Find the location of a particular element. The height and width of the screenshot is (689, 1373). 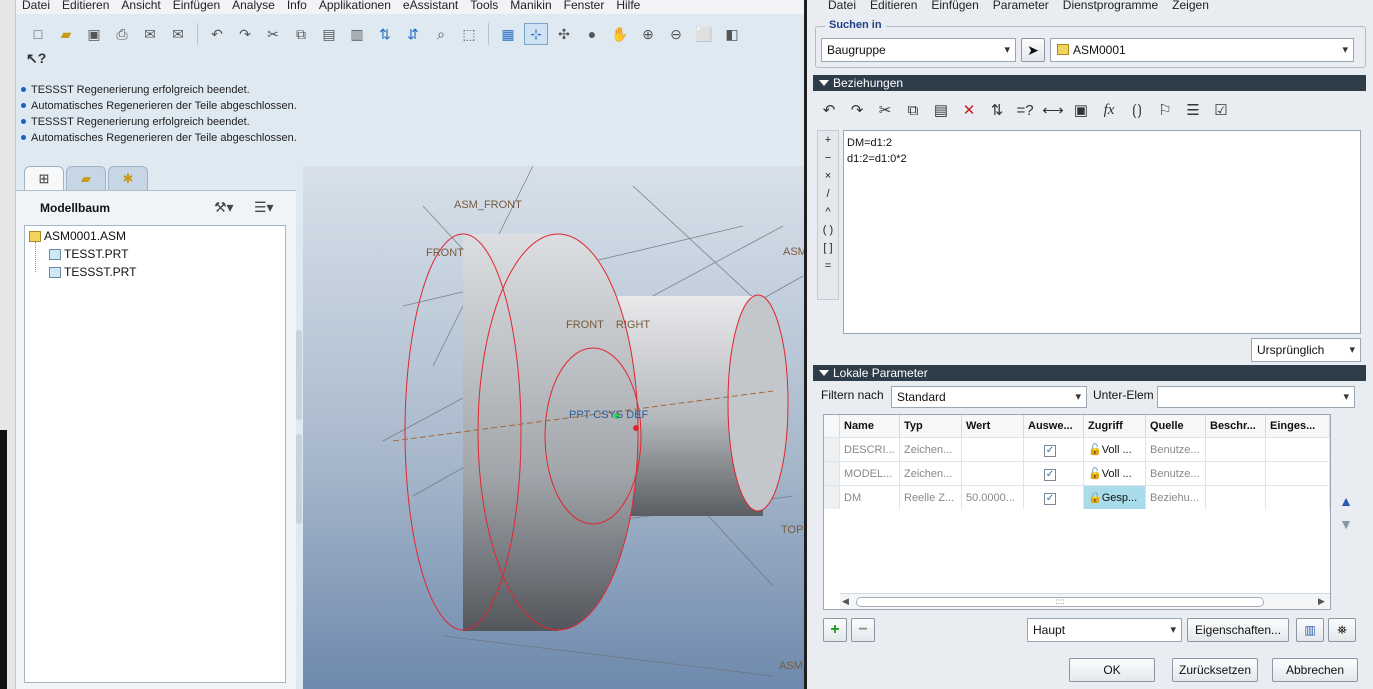

tree-node-part: TESST.PRT is located at coordinates (88, 254).